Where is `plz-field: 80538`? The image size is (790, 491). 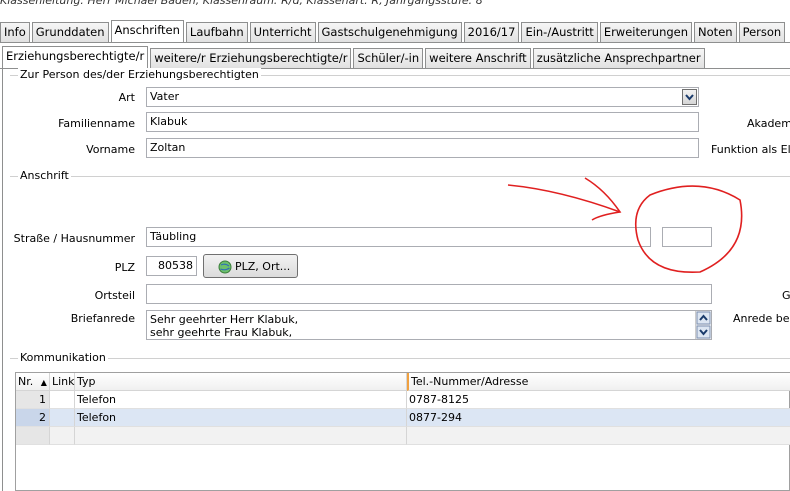
plz-field: 80538 is located at coordinates (171, 266).